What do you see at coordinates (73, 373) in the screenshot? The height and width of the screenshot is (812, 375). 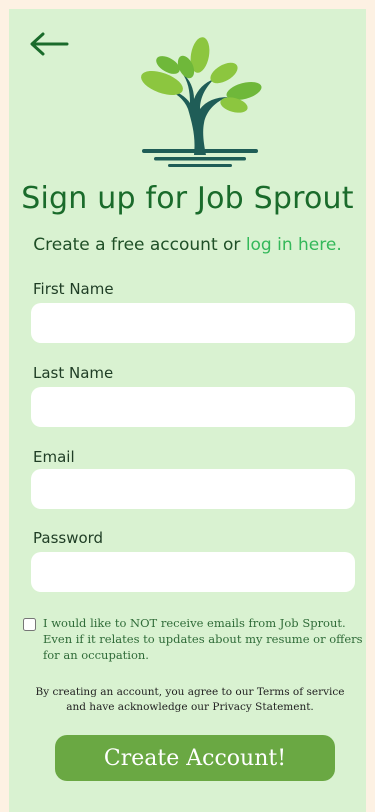 I see `last-name-label: Last Name` at bounding box center [73, 373].